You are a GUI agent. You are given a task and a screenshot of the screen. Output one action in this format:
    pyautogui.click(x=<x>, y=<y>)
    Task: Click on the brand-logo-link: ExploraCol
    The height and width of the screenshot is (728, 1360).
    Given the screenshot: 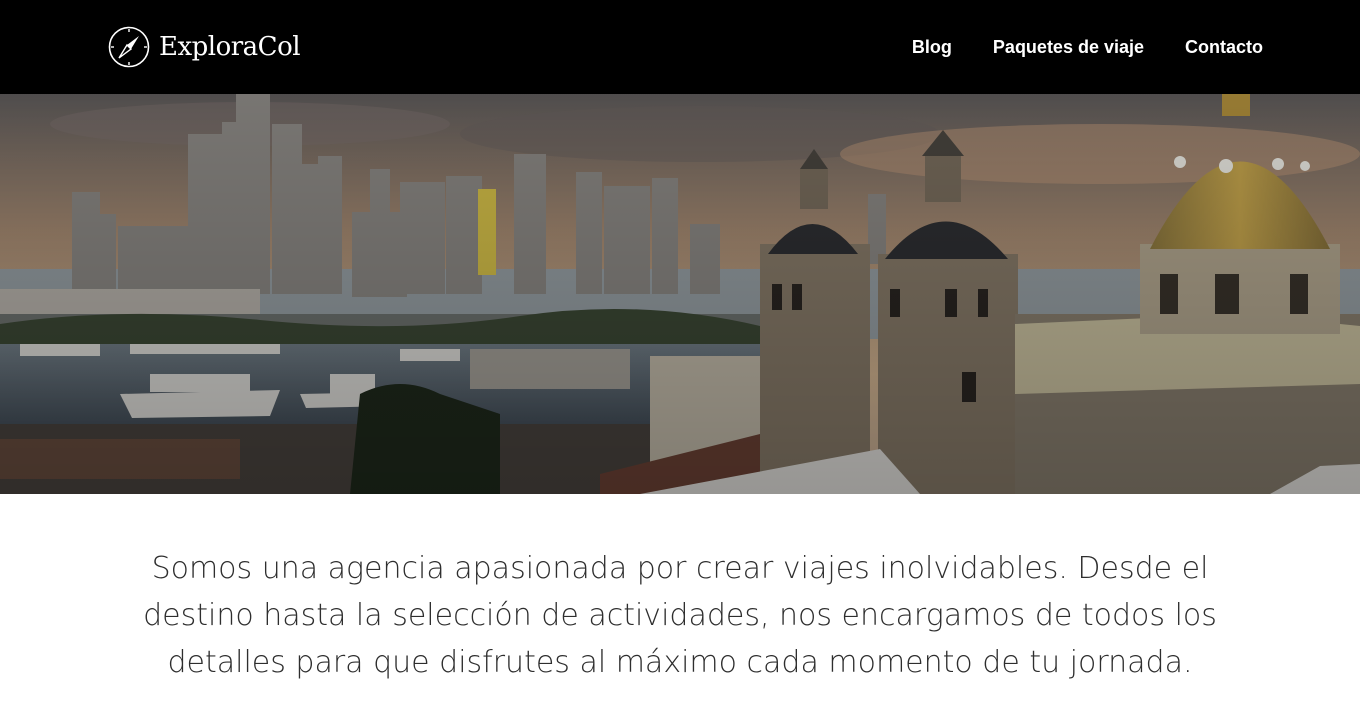 What is the action you would take?
    pyautogui.click(x=204, y=47)
    